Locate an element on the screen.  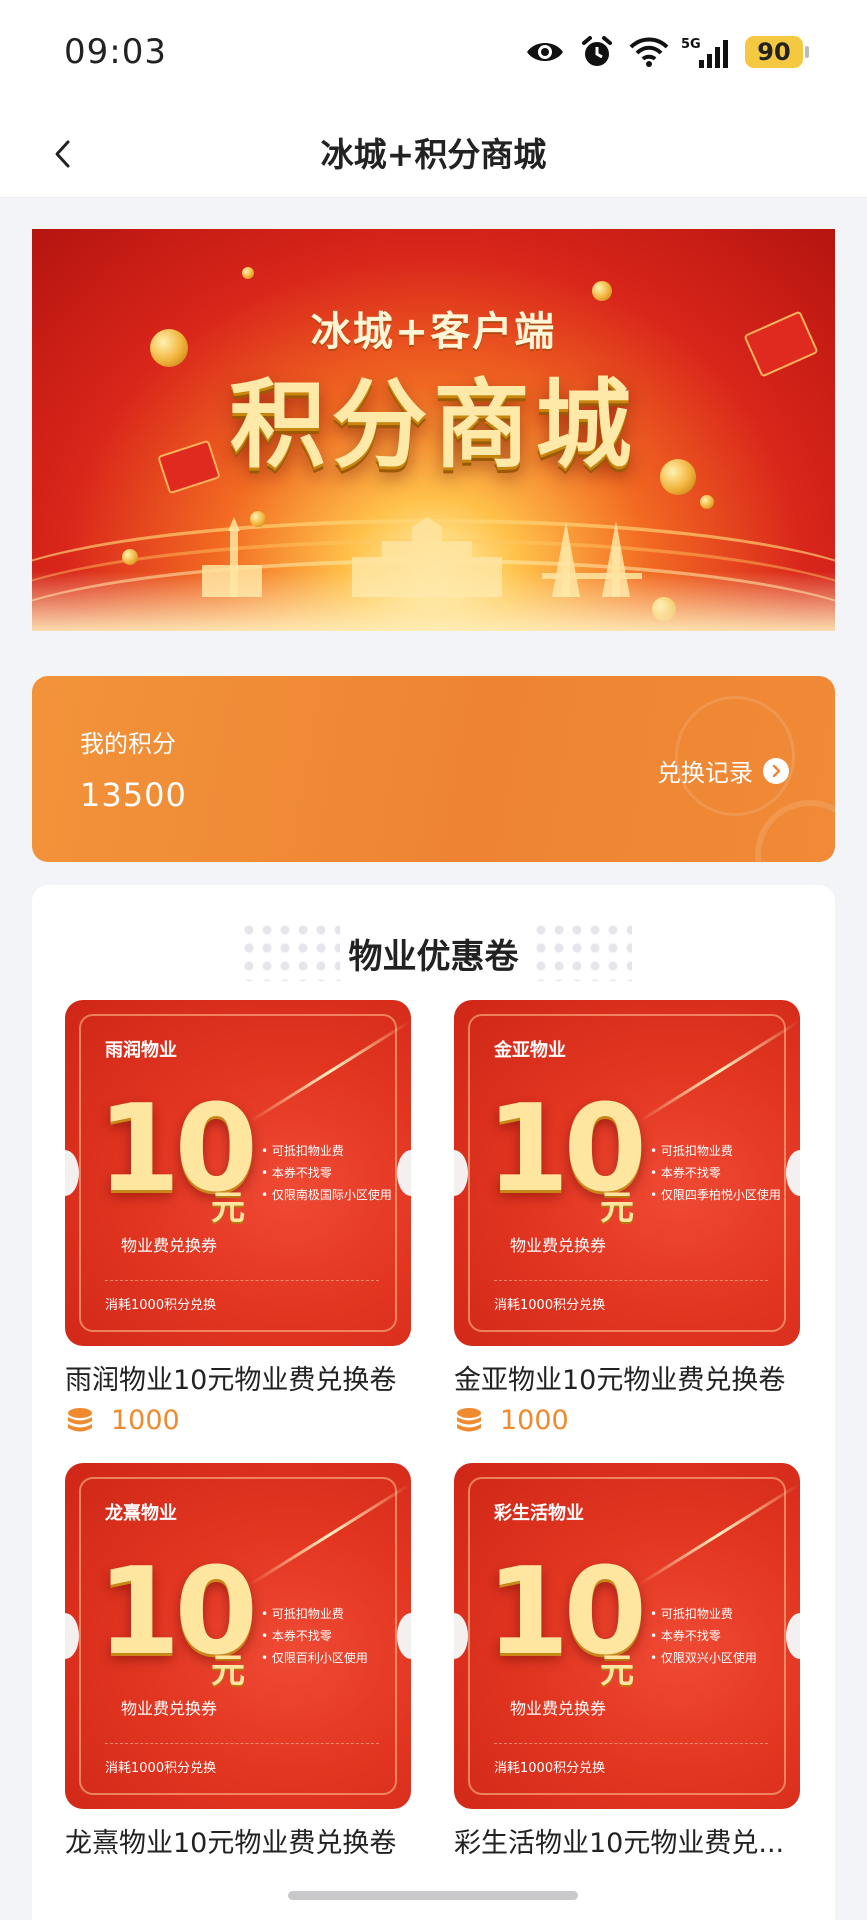
points-label: 我的积分 is located at coordinates (128, 744).